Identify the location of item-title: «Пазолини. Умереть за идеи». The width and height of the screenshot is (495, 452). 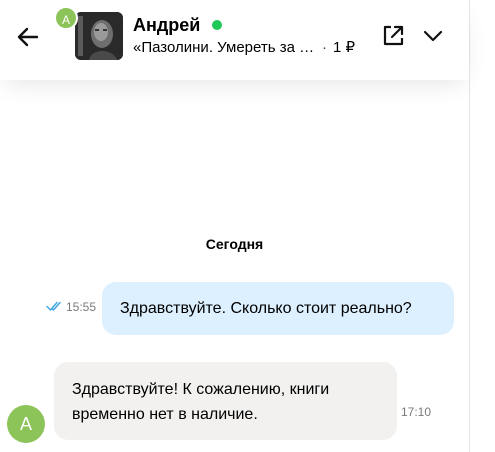
(227, 48).